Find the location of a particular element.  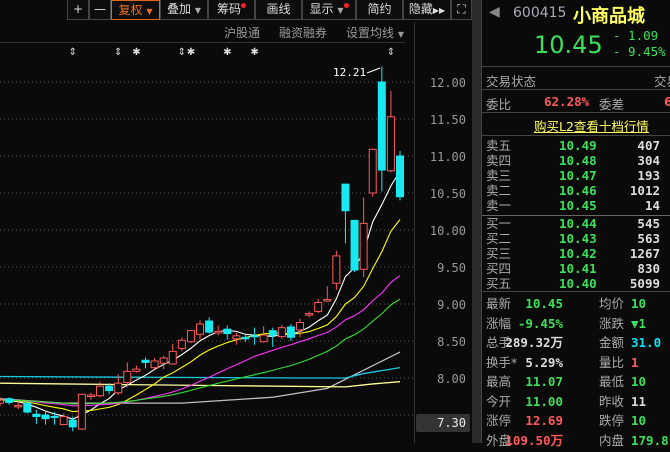

buy-row: 买五 10.40 5099 is located at coordinates (578, 283).